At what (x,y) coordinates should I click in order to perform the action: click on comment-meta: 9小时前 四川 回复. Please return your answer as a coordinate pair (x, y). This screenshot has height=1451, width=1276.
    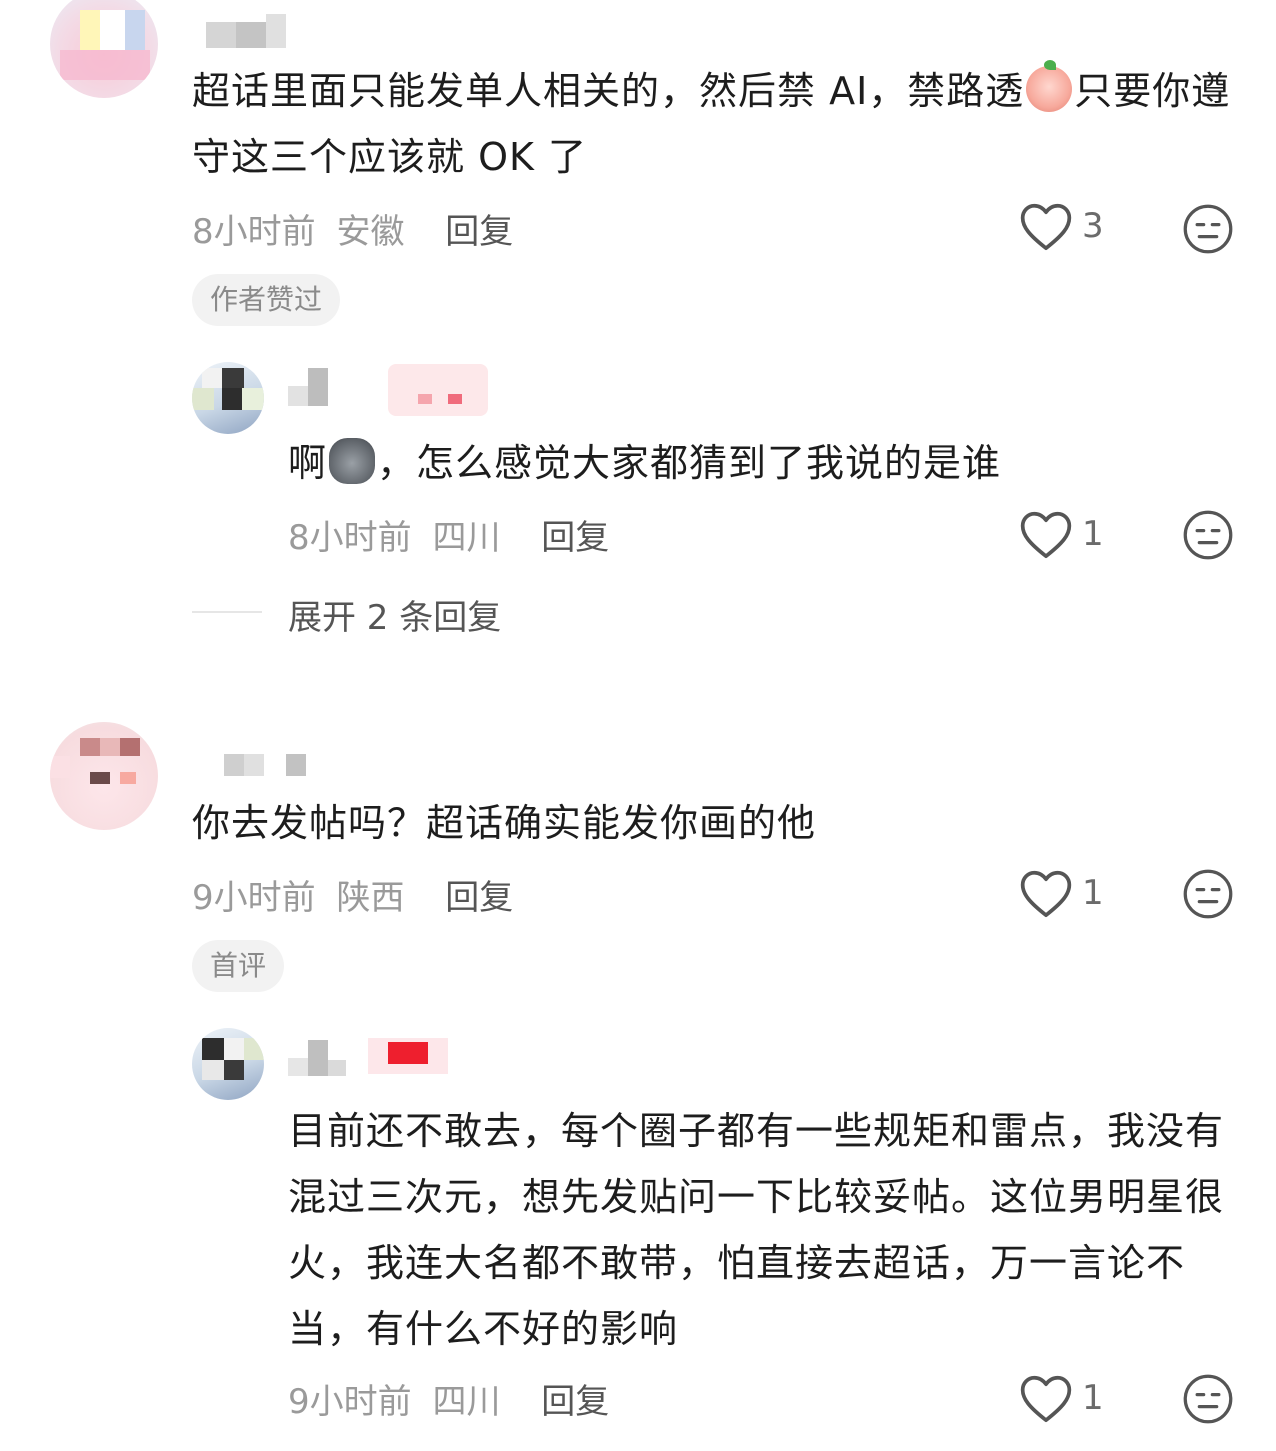
    Looking at the image, I should click on (448, 1398).